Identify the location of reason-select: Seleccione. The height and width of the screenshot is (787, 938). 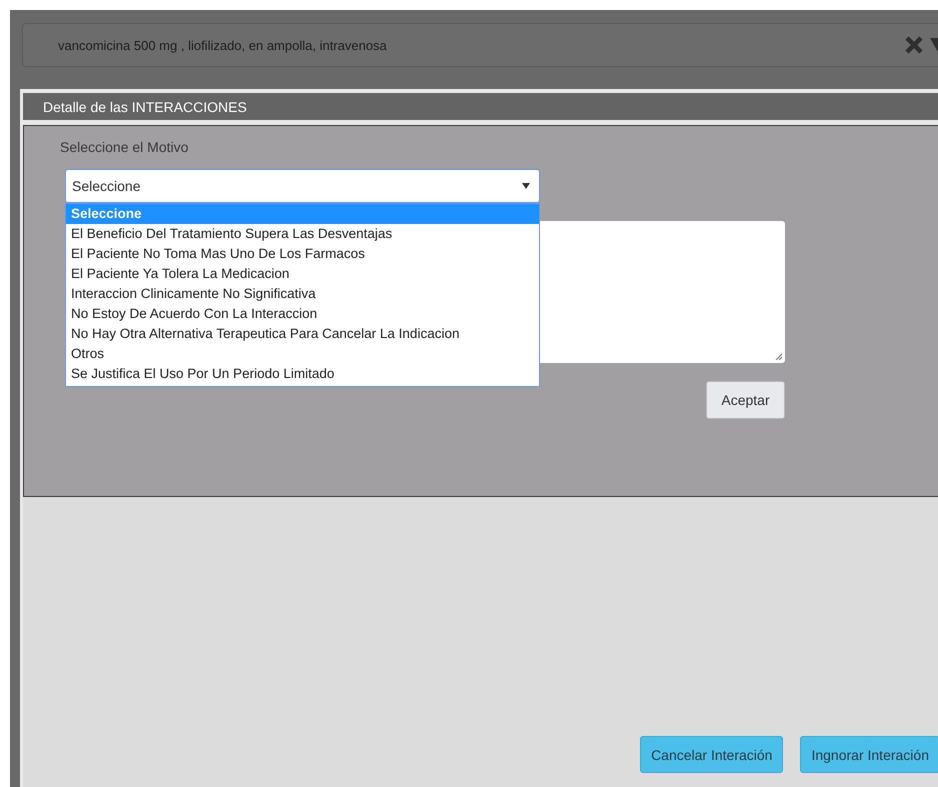
(302, 186).